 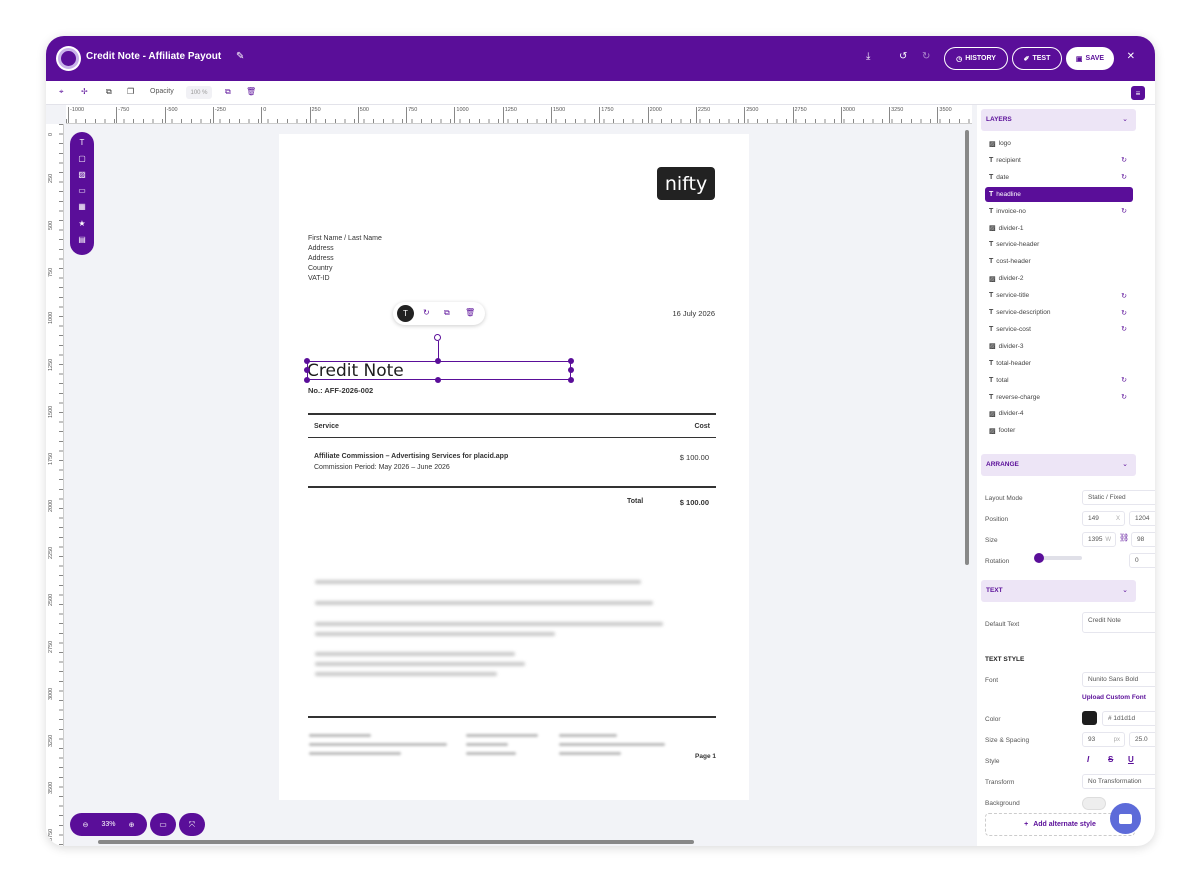 What do you see at coordinates (1059, 177) in the screenshot?
I see `layer-item-date: Tdate ↻` at bounding box center [1059, 177].